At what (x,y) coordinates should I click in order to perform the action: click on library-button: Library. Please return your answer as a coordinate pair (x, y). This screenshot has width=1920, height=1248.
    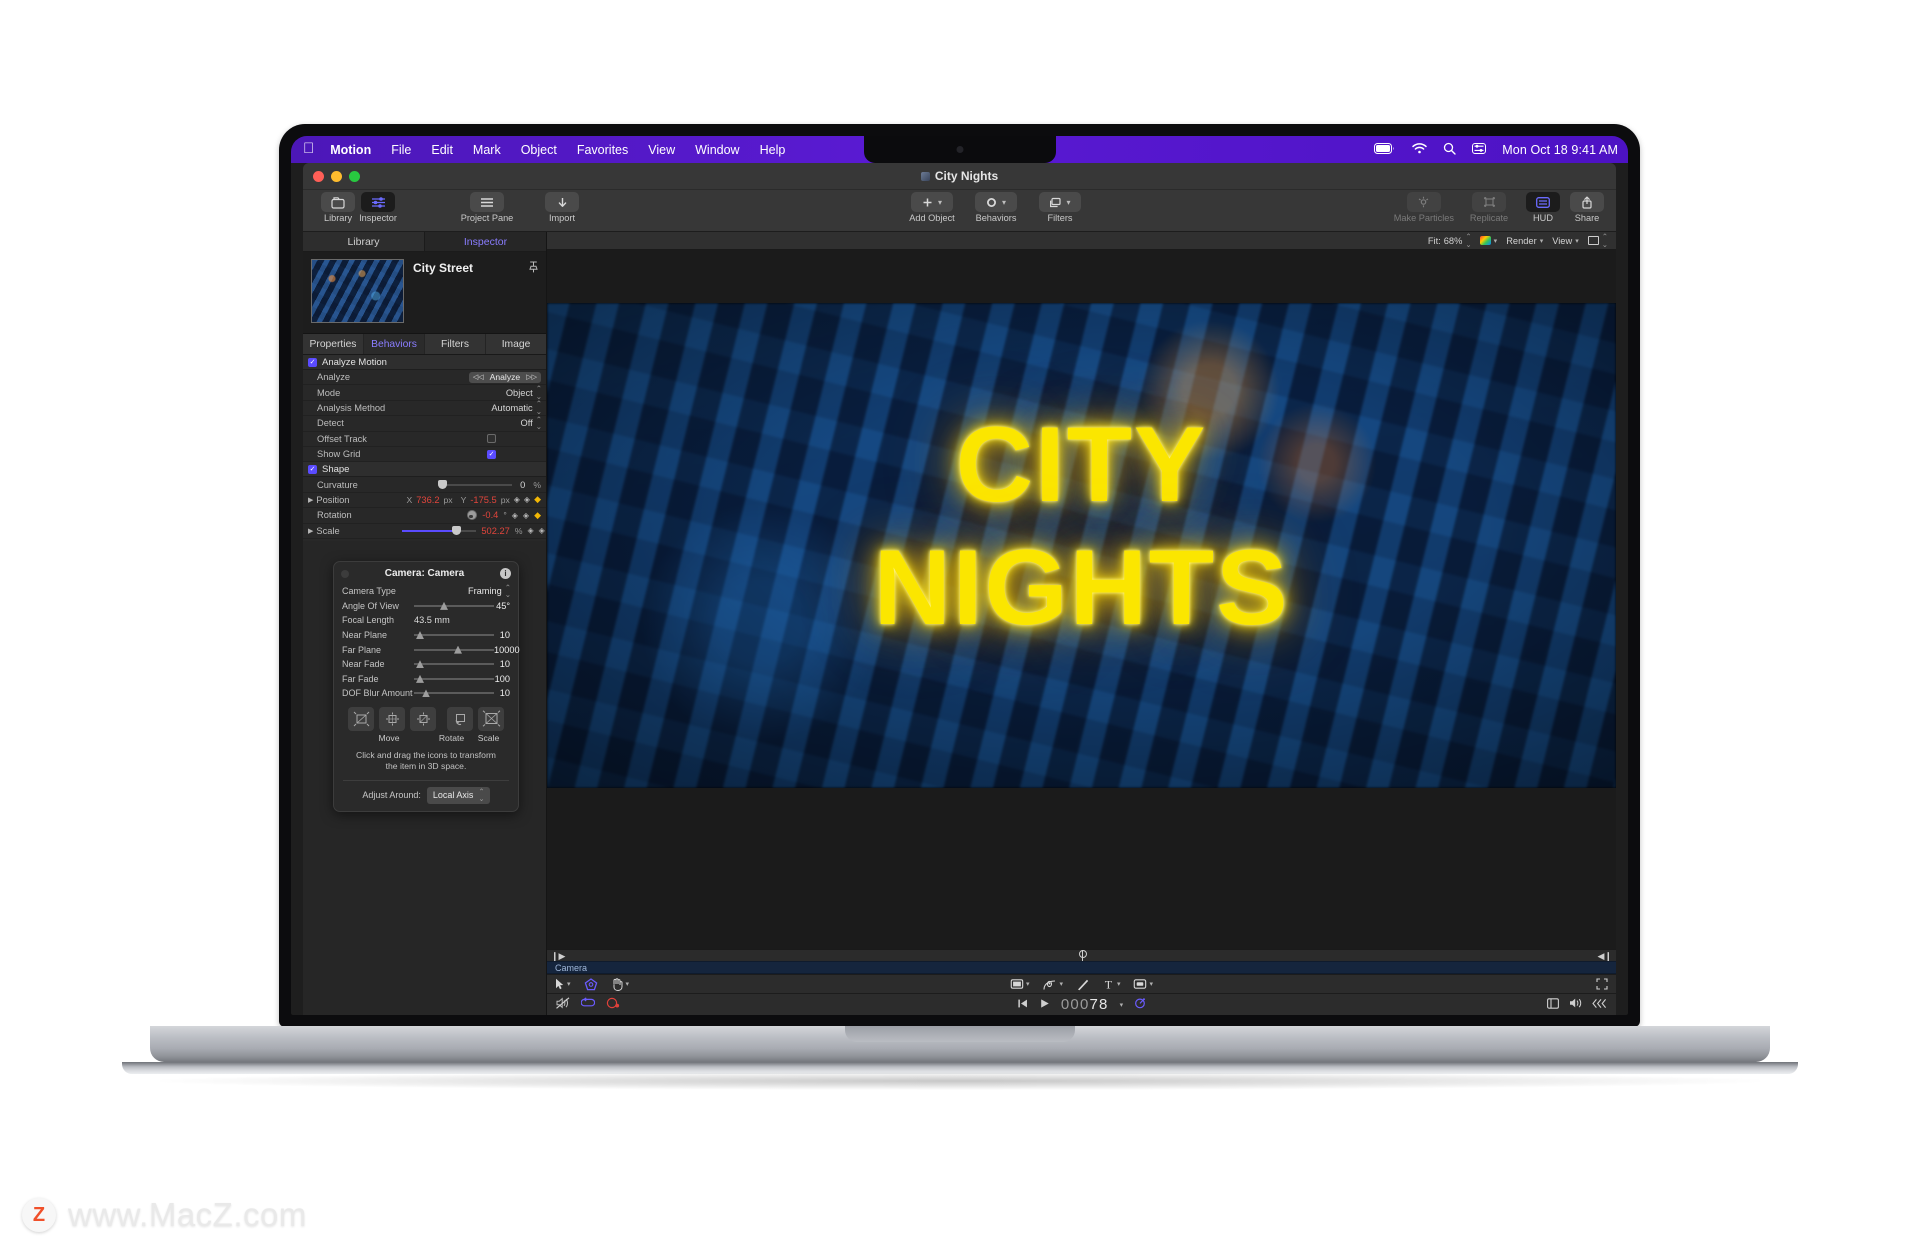
    Looking at the image, I should click on (338, 206).